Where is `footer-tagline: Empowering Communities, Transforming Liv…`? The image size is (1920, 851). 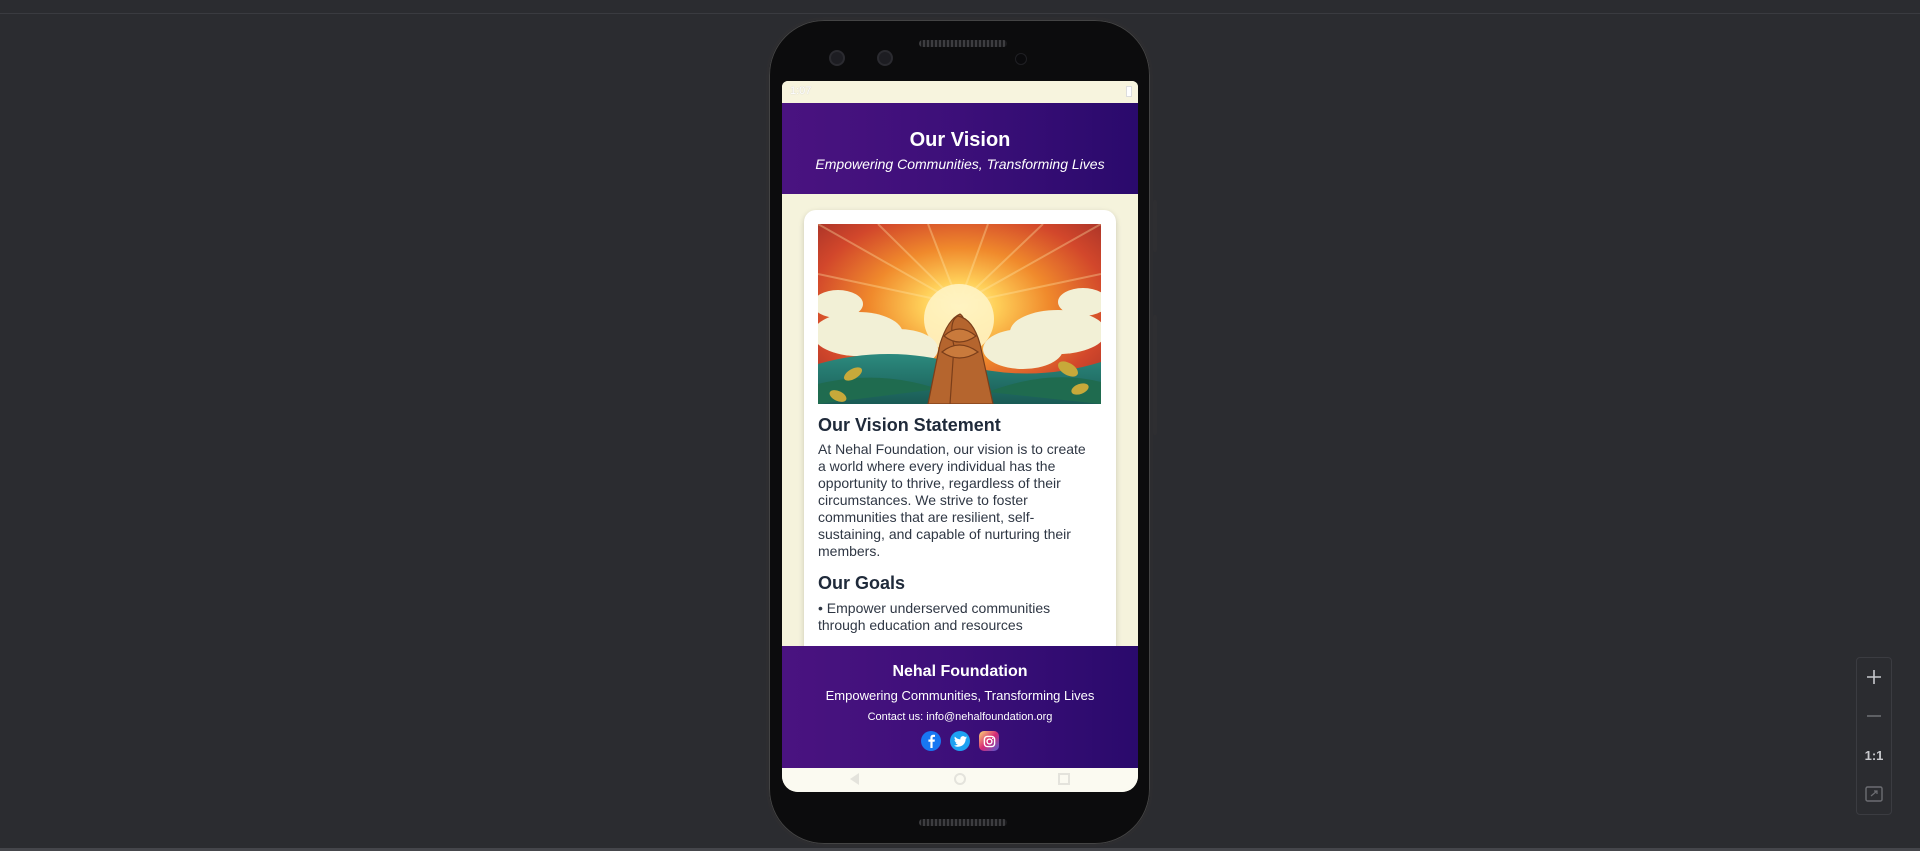
footer-tagline: Empowering Communities, Transforming Liv… is located at coordinates (960, 695).